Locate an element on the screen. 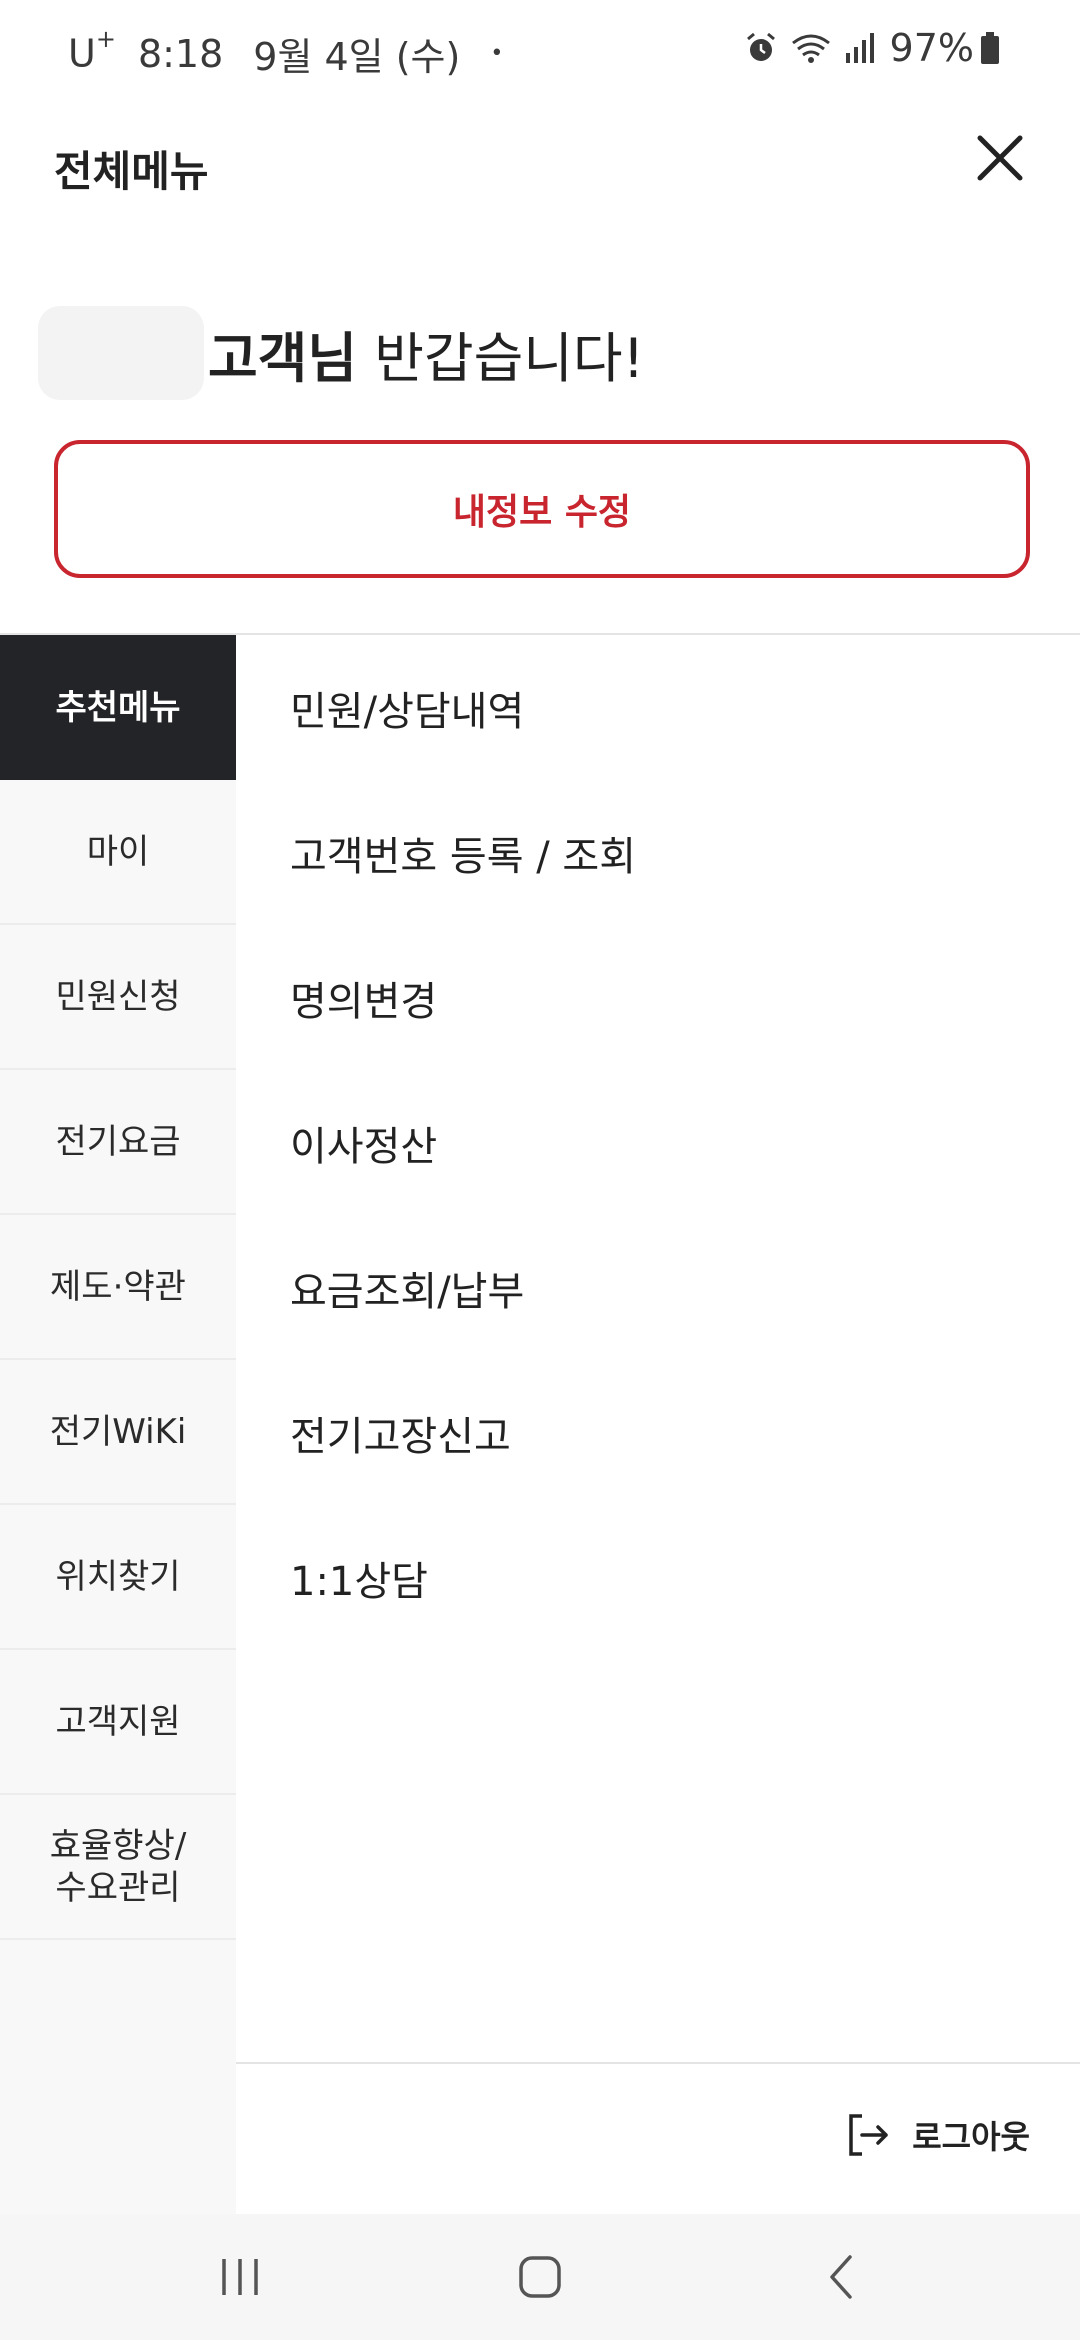 Image resolution: width=1080 pixels, height=2340 pixels. status-right: 97% is located at coordinates (878, 48).